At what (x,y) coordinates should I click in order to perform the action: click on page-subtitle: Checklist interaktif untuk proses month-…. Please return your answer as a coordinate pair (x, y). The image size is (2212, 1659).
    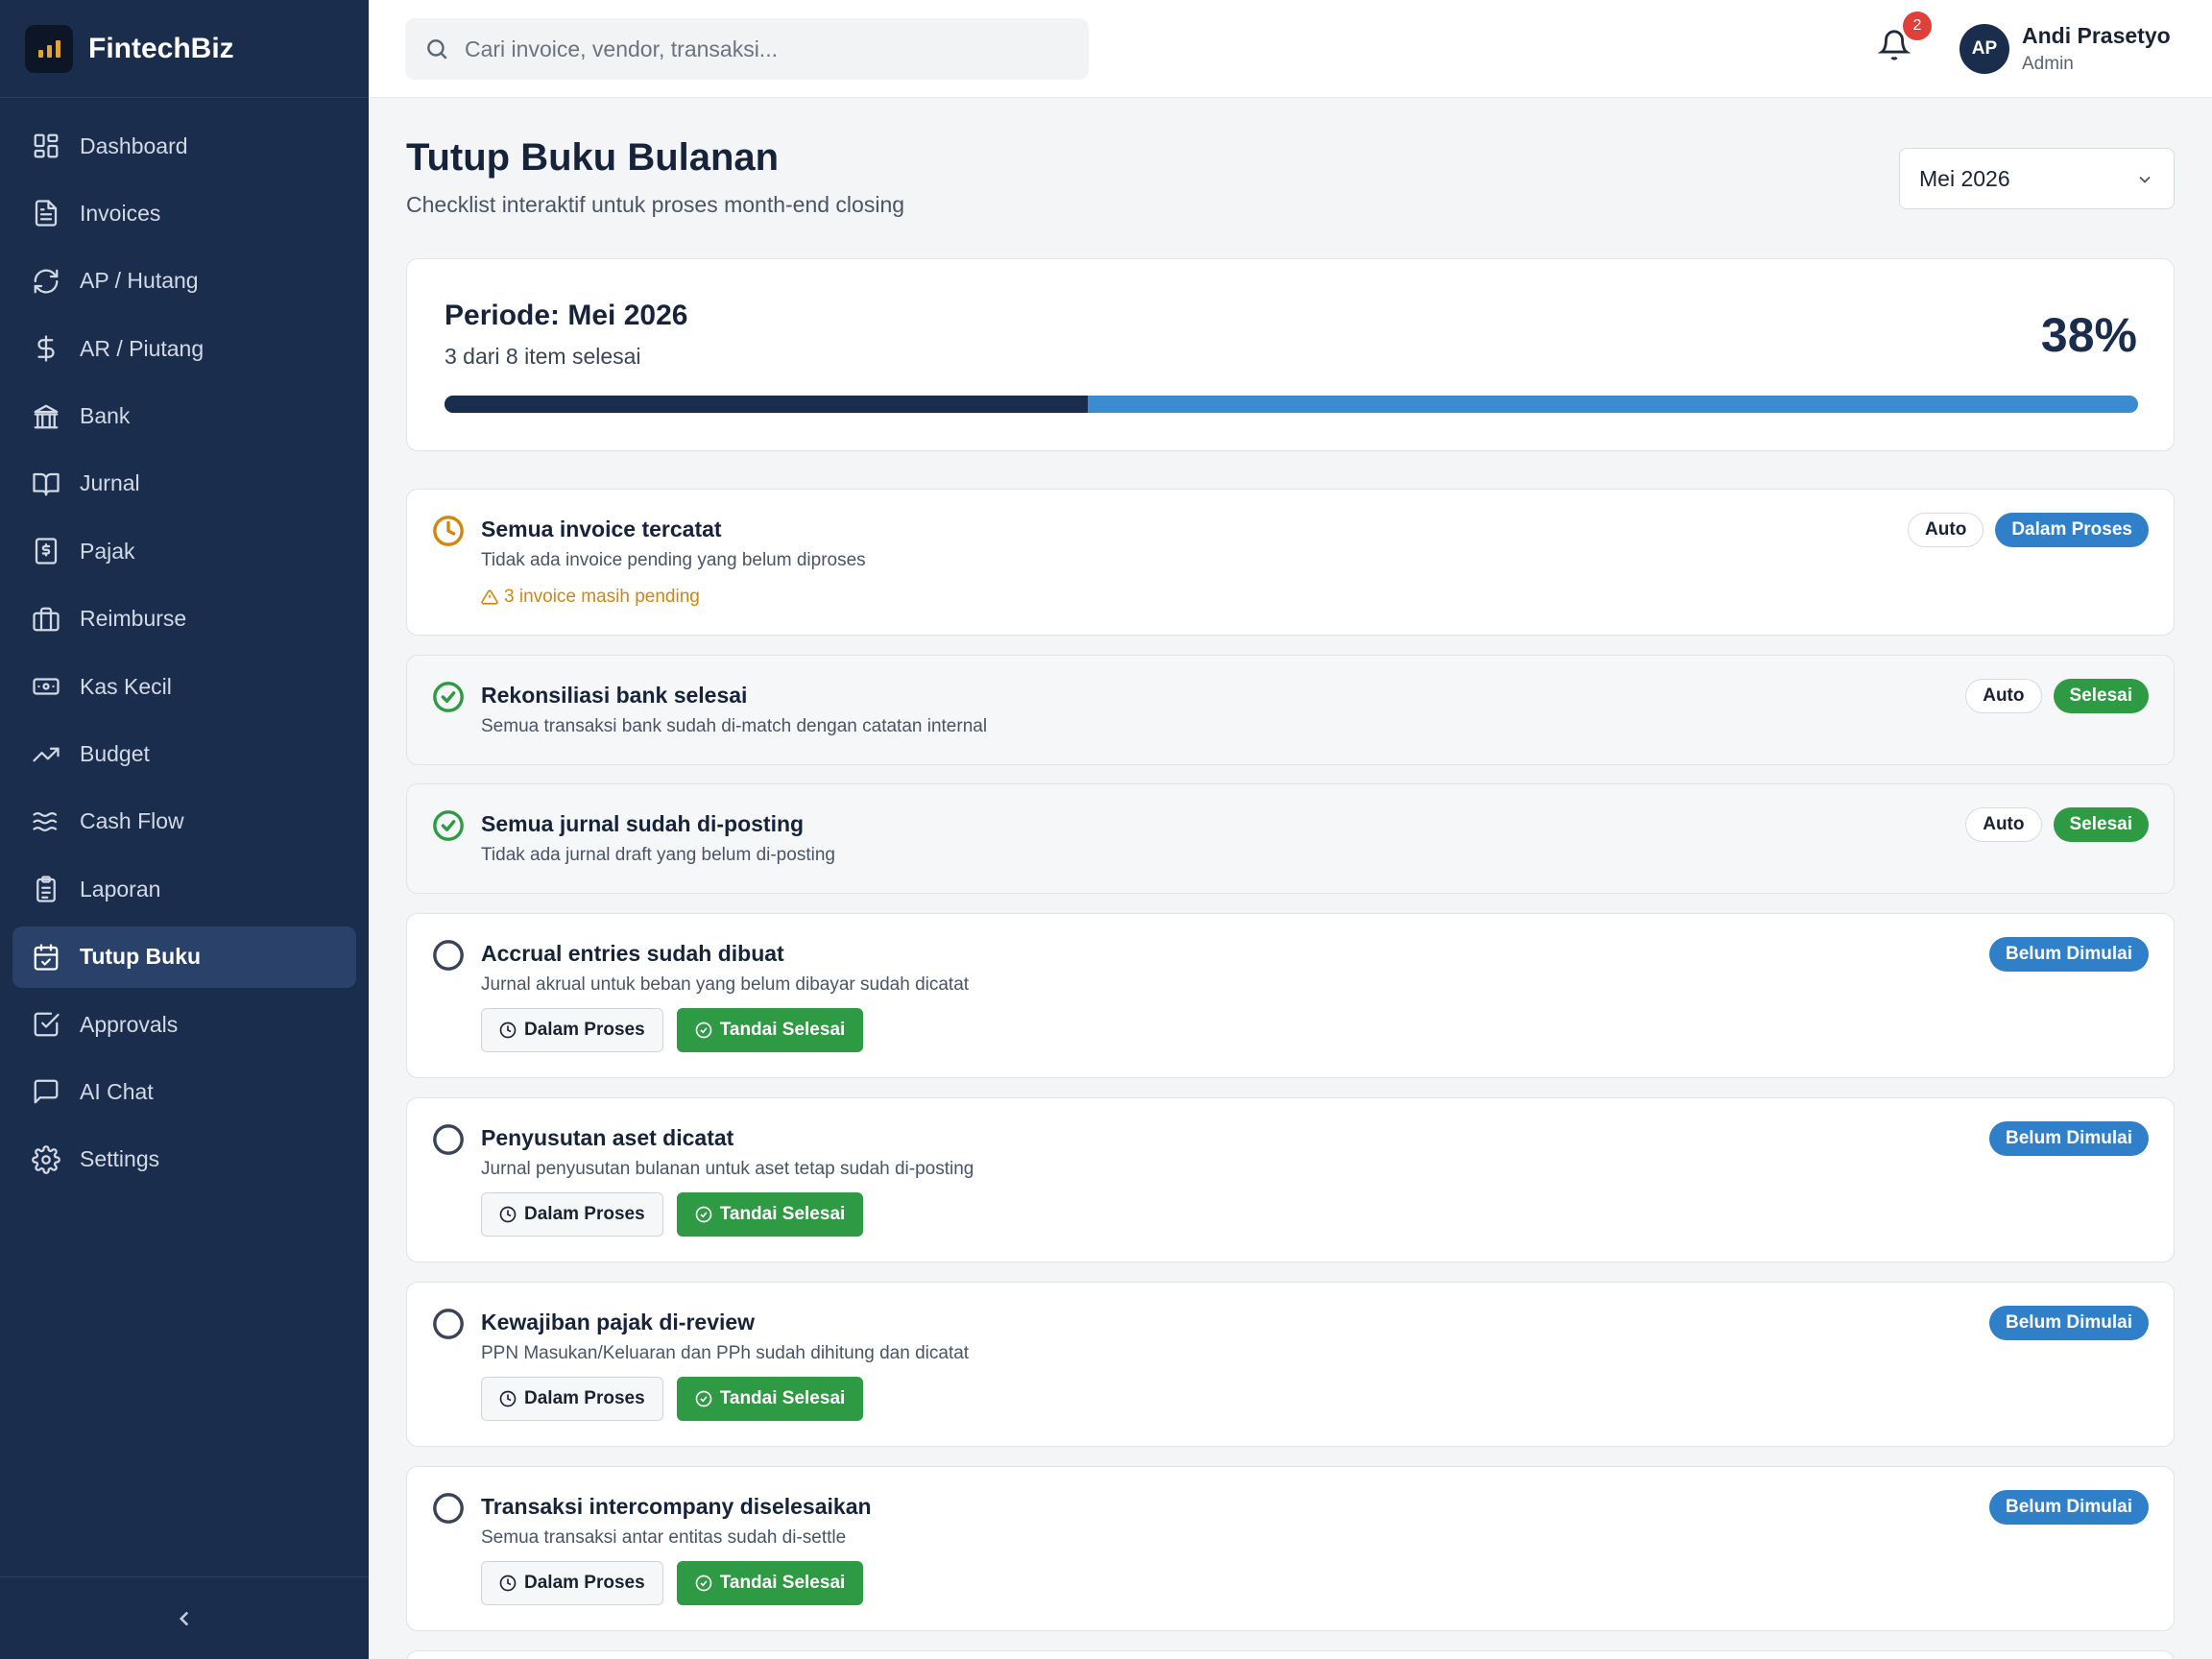
    Looking at the image, I should click on (656, 204).